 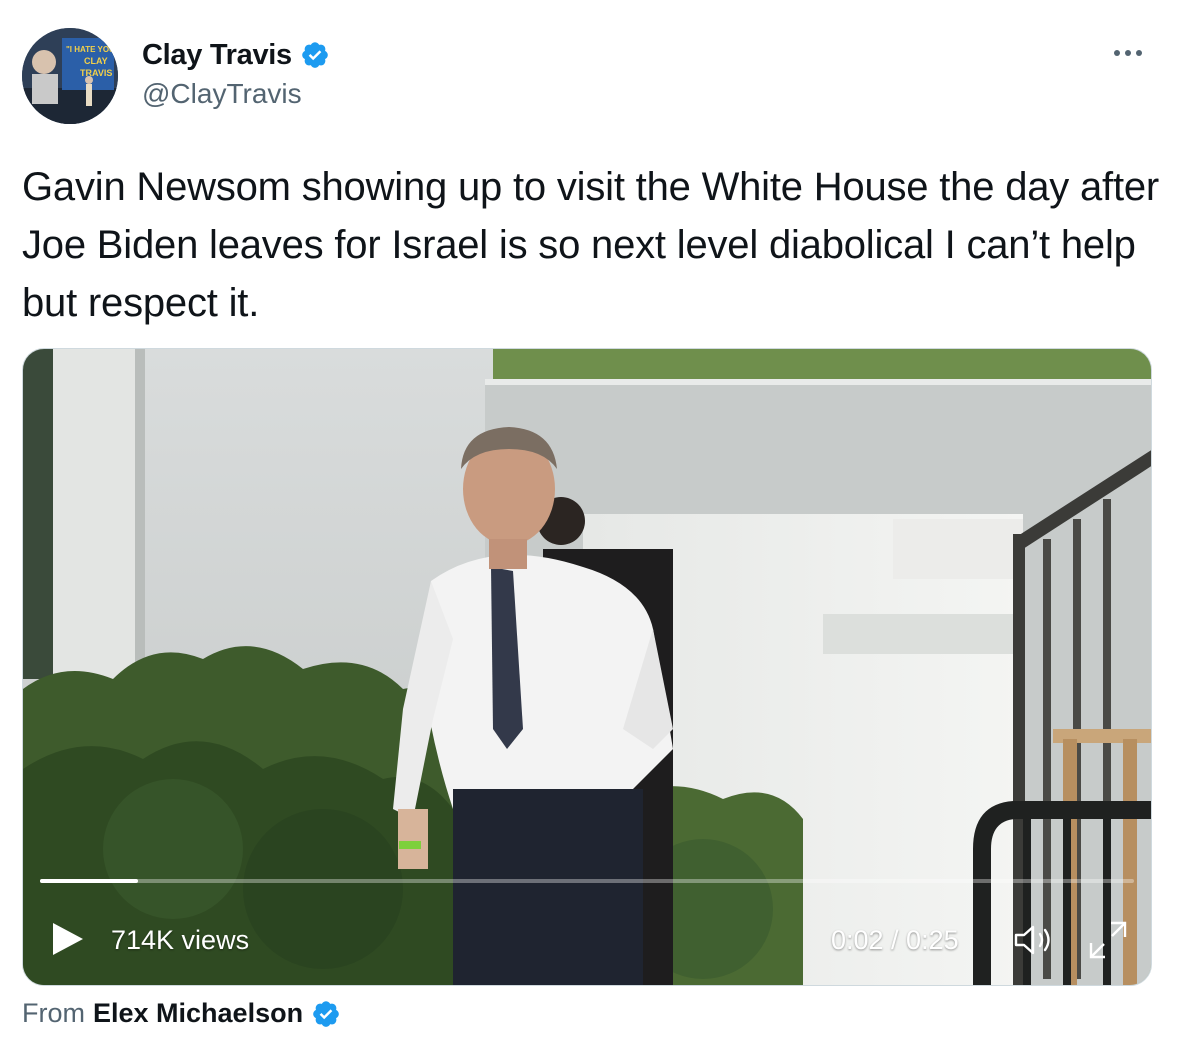 I want to click on video-time: 0:02 / 0:25, so click(x=895, y=940).